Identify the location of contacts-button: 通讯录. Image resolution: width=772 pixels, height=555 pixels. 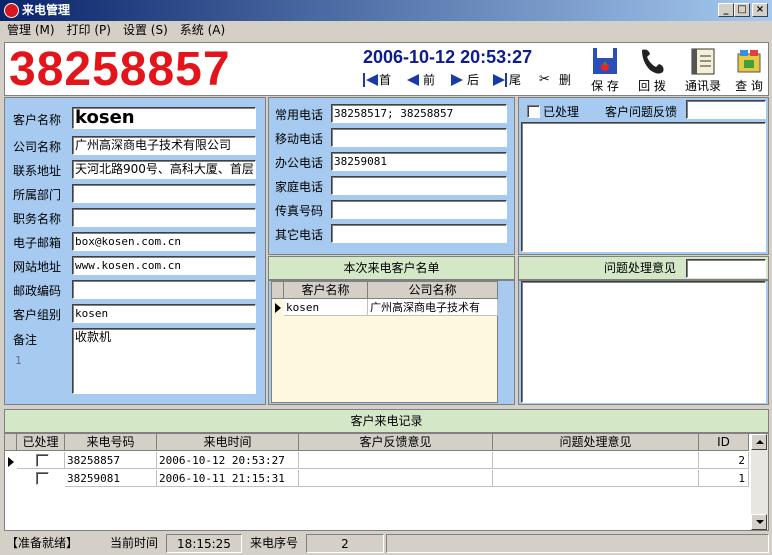
(703, 69).